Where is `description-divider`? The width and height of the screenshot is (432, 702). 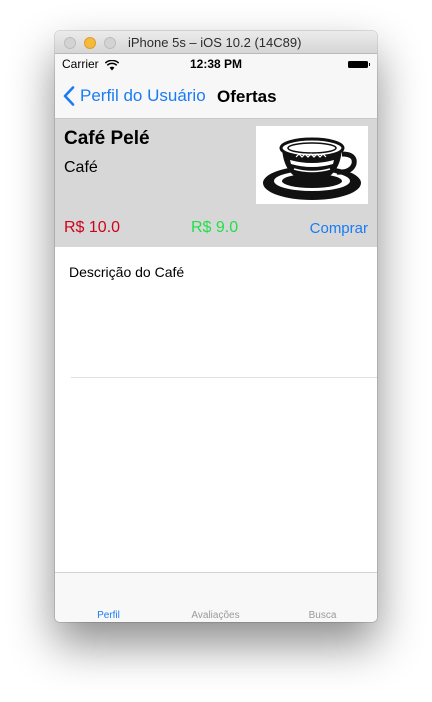 description-divider is located at coordinates (224, 377).